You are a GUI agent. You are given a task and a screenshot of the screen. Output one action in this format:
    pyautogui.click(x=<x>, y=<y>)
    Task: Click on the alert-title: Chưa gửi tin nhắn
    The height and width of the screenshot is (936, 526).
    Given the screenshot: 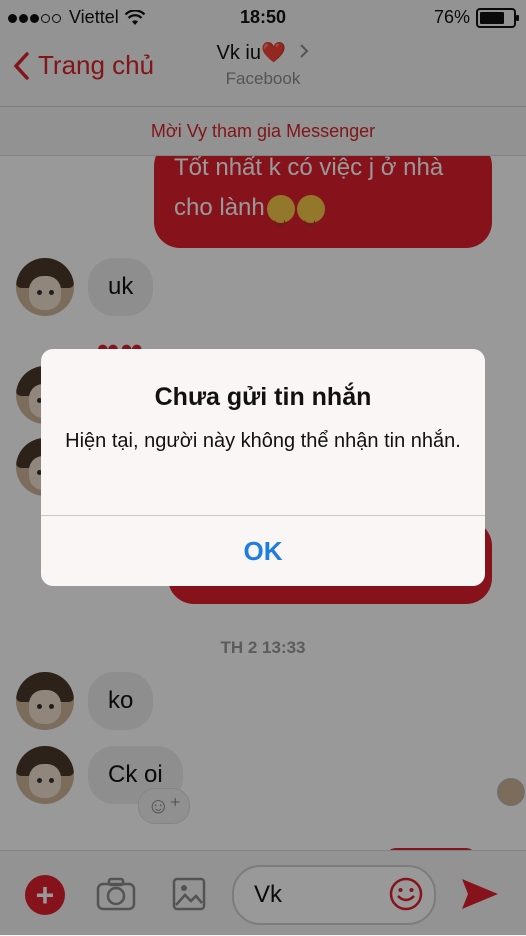 What is the action you would take?
    pyautogui.click(x=263, y=397)
    